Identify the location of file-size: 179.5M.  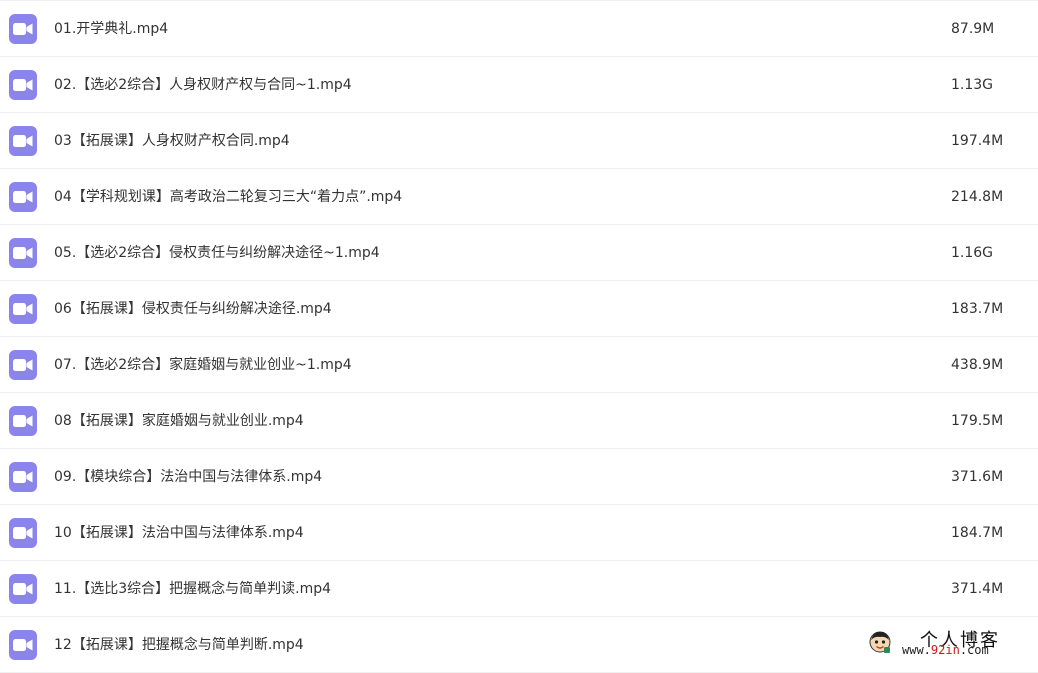
(977, 421).